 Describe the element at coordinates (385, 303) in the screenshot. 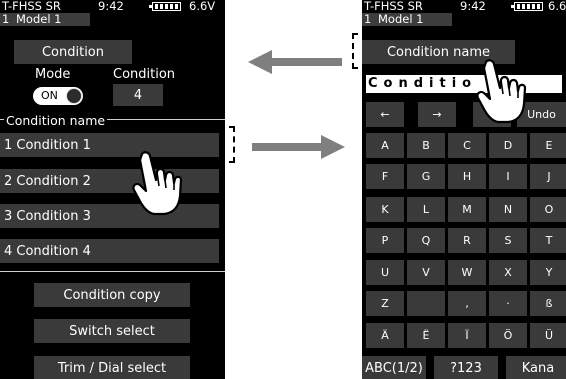

I see `key-6-0: Z` at that location.